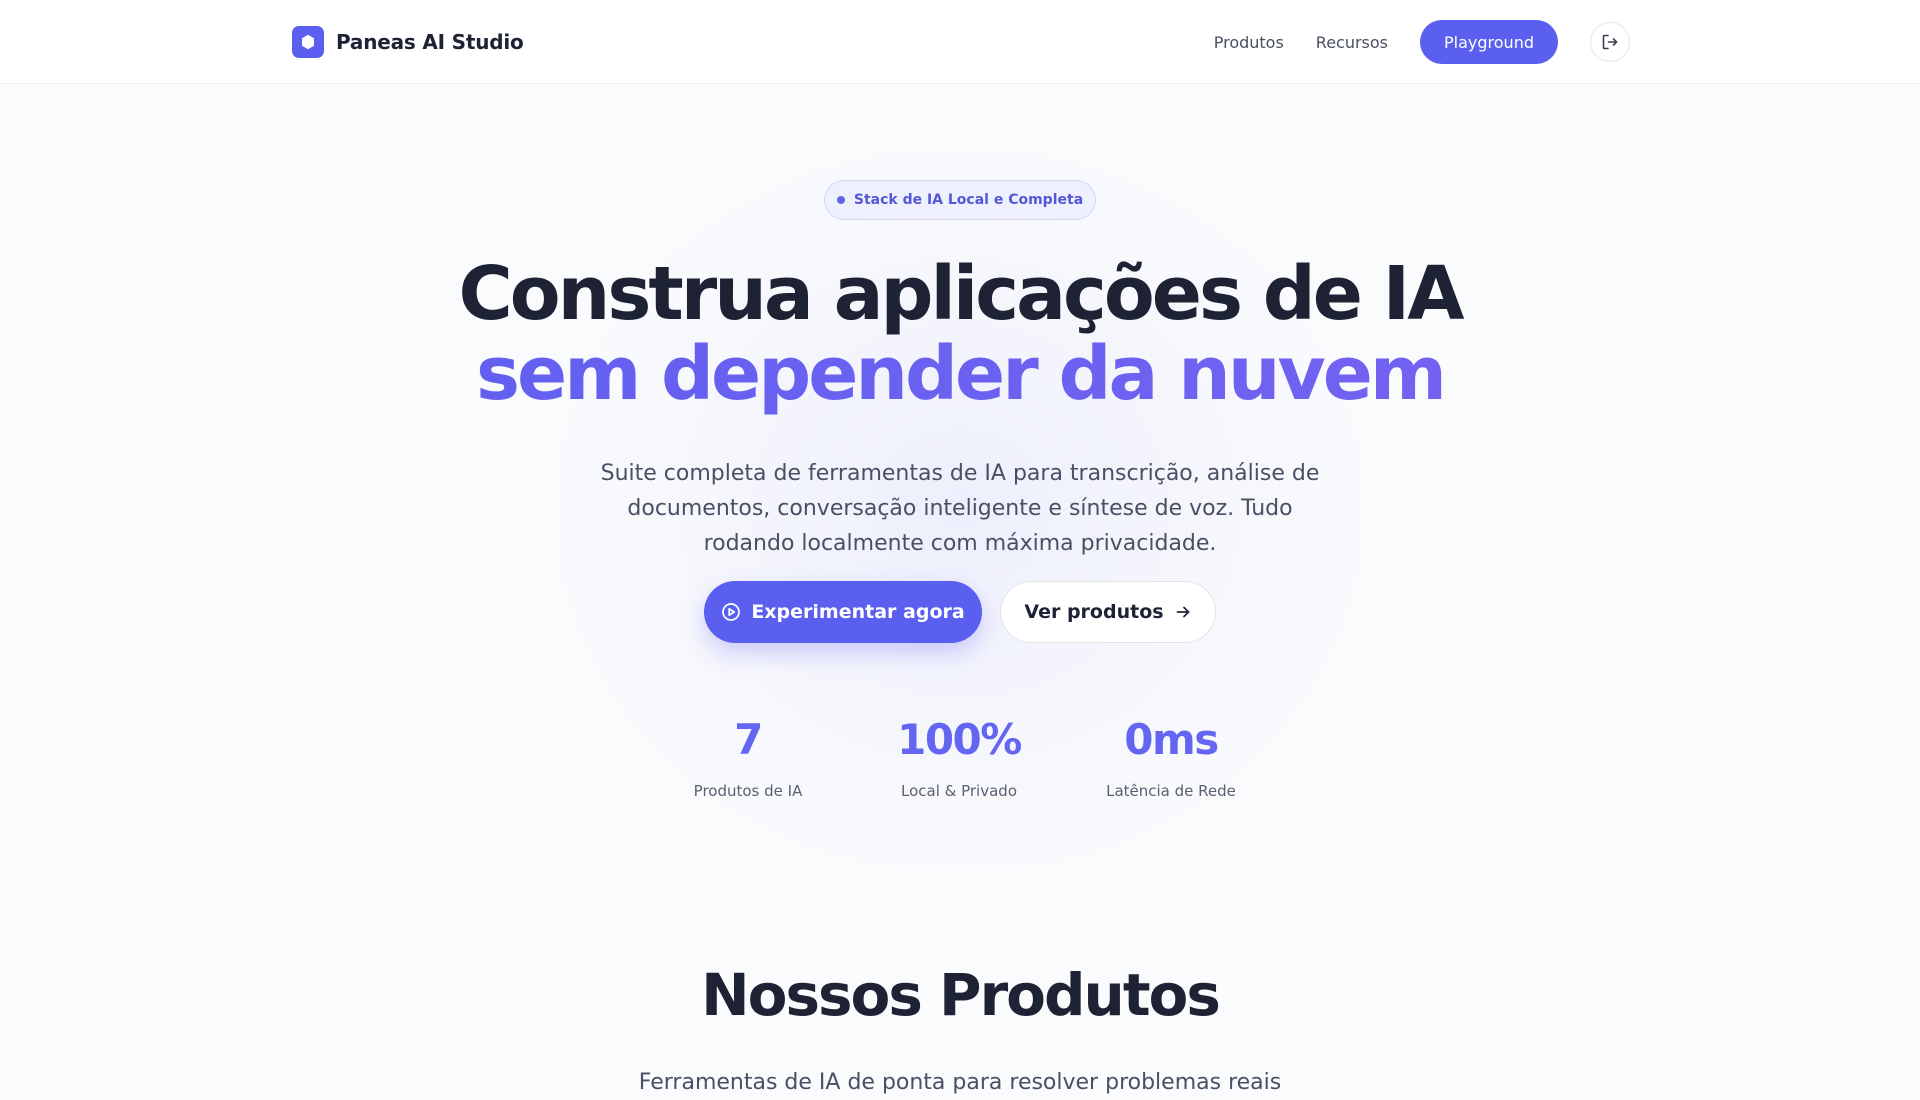  What do you see at coordinates (959, 791) in the screenshot?
I see `stat-label: Local & Privado` at bounding box center [959, 791].